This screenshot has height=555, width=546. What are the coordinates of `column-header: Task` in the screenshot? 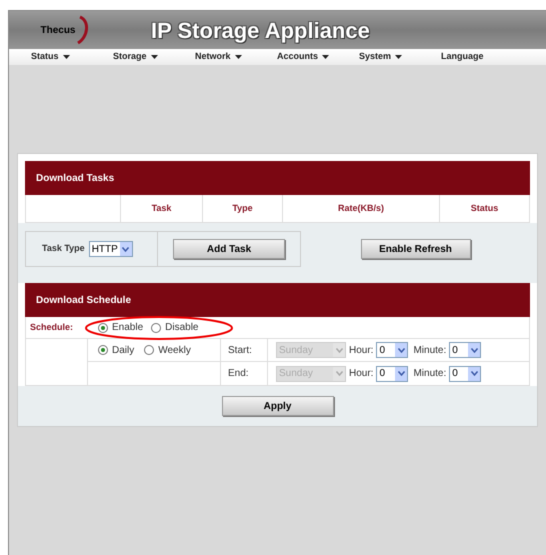 It's located at (162, 208).